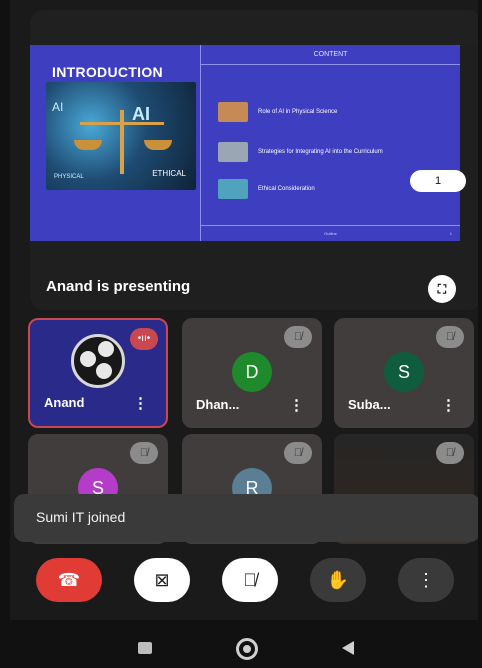 Image resolution: width=482 pixels, height=668 pixels. Describe the element at coordinates (122, 123) in the screenshot. I see `justice-scale-beam` at that location.